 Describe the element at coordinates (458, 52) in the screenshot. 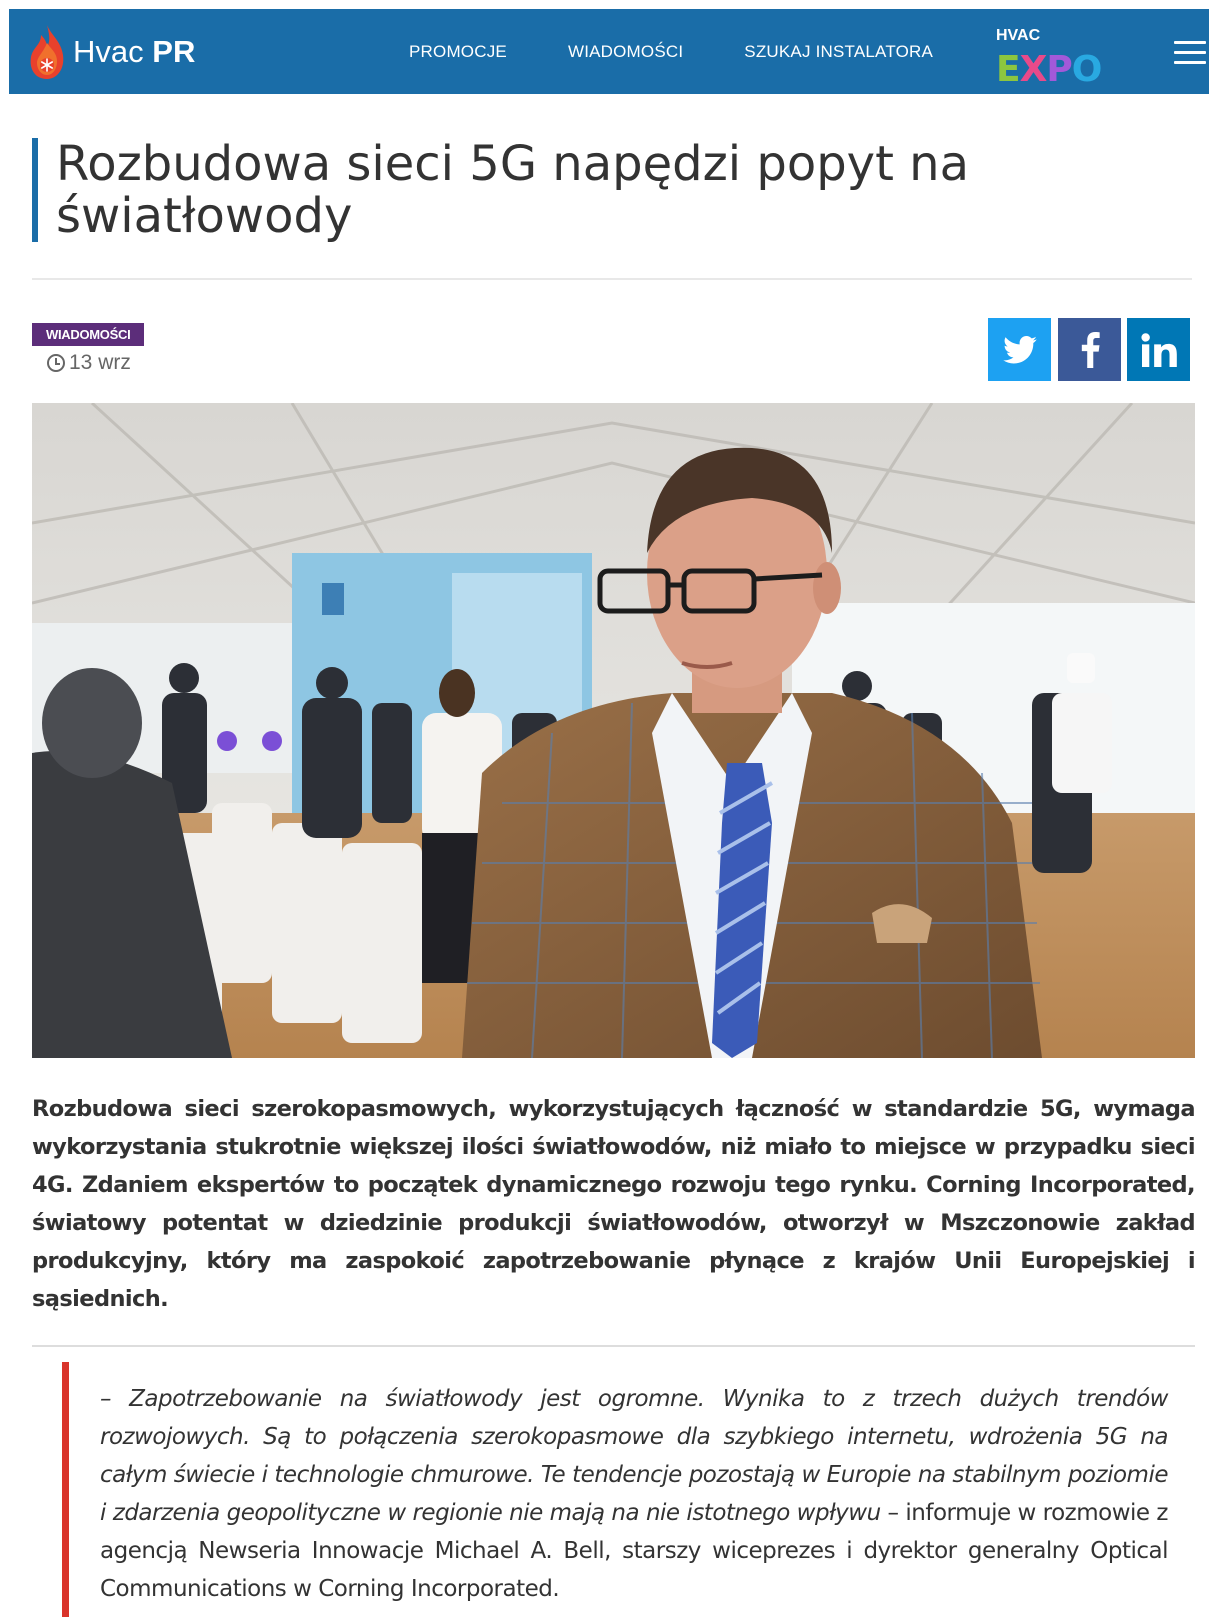

I see `nav-promocje: PROMOCJE` at that location.